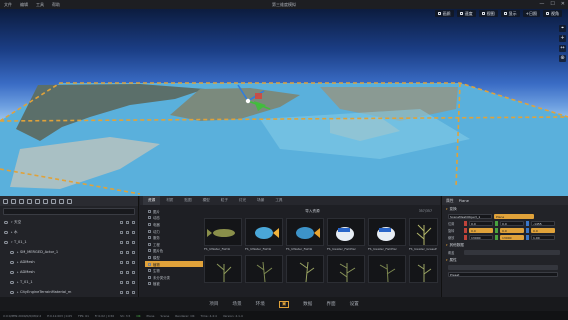 The height and width of the screenshot is (320, 568). I want to click on tab-materials: 材质, so click(169, 200).